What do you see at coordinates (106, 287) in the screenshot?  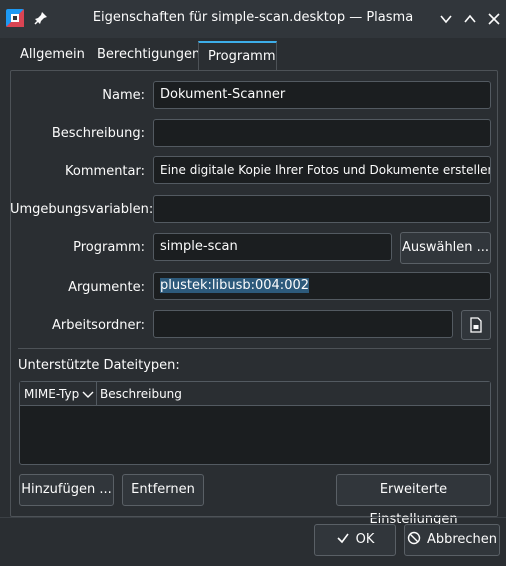 I see `argumente-label: Argumente:` at bounding box center [106, 287].